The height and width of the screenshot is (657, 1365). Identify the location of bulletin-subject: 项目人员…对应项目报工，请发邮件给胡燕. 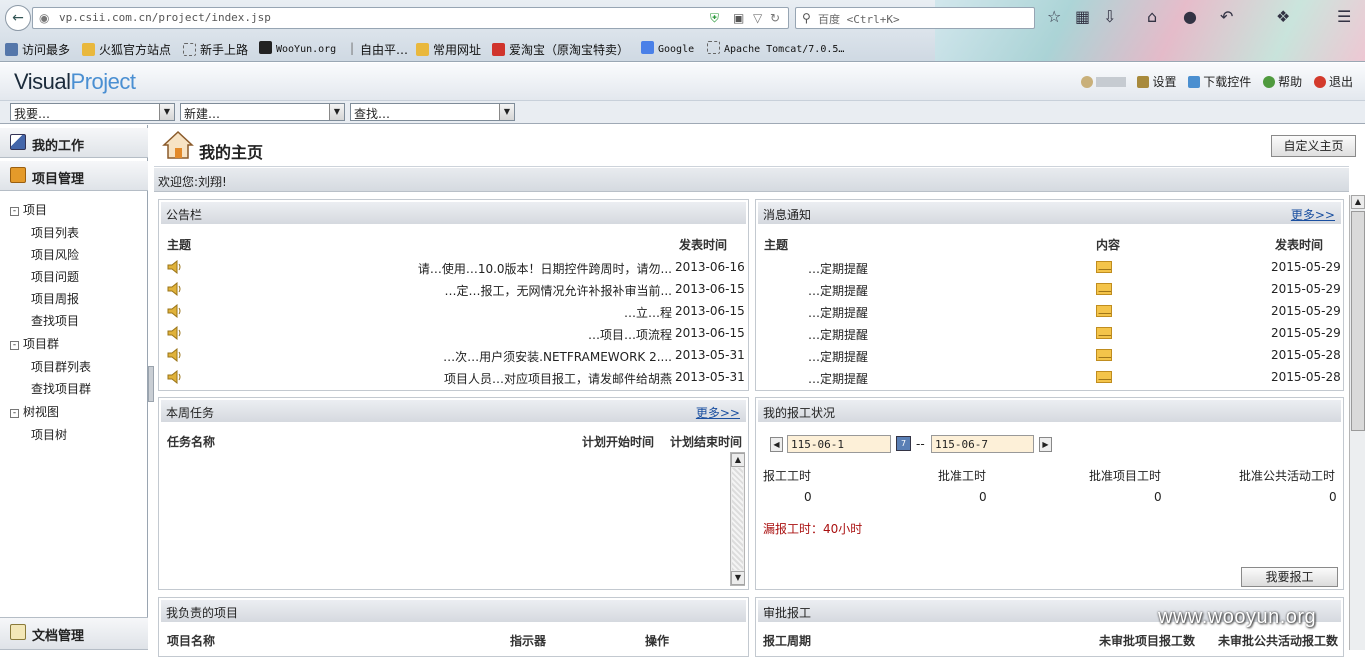
(558, 378).